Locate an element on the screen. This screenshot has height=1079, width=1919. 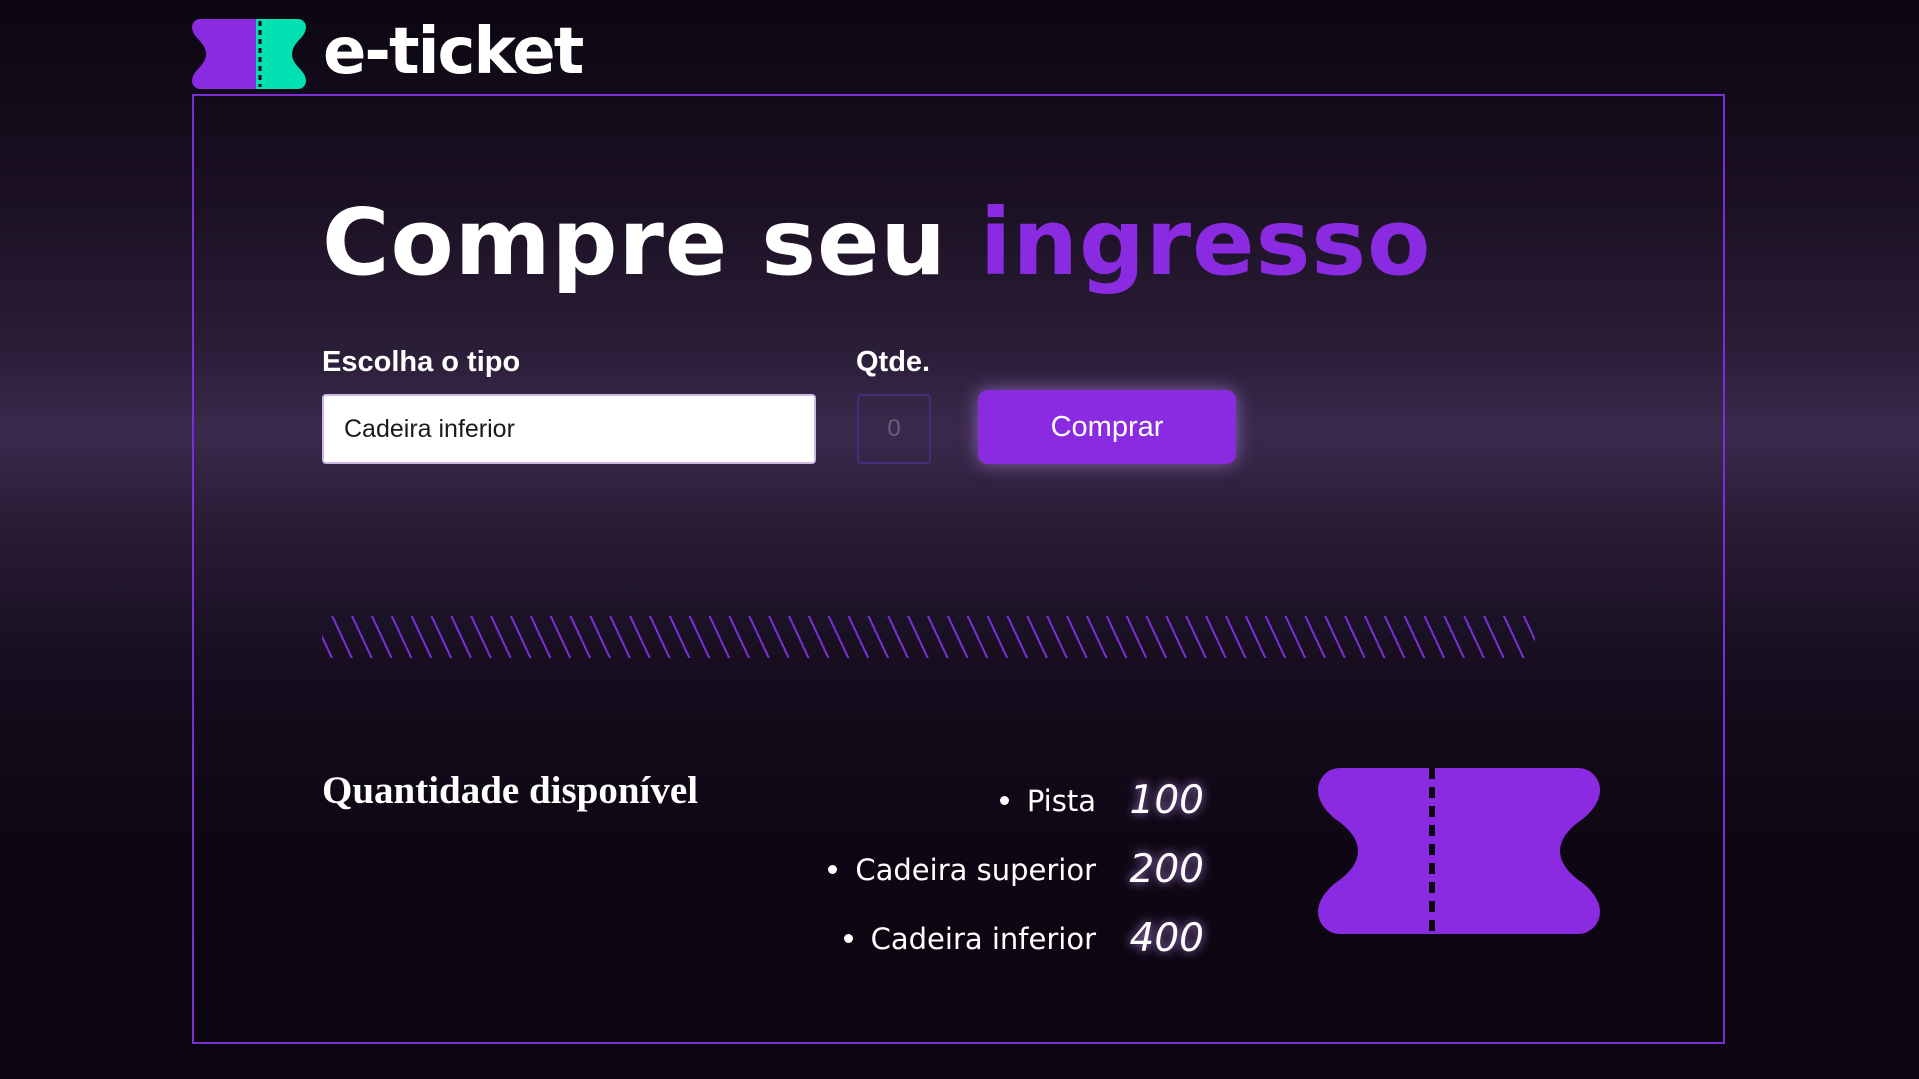
ticket-type-select: Cadeira inferior is located at coordinates (569, 429).